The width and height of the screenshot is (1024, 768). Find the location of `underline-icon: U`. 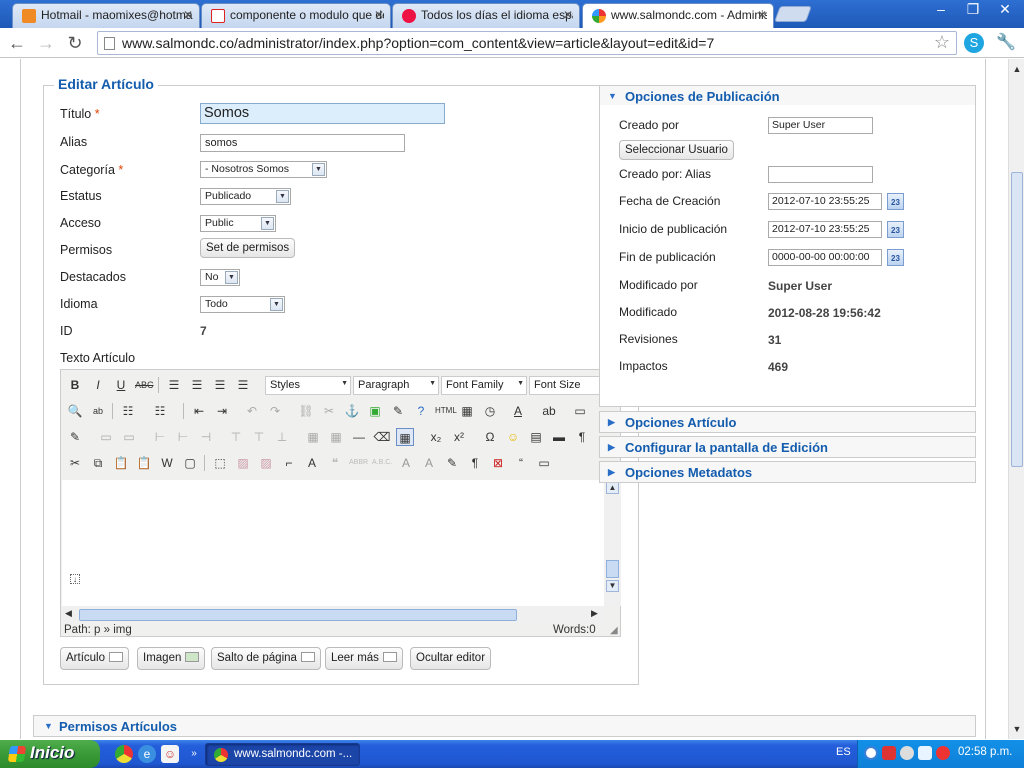

underline-icon: U is located at coordinates (121, 385).